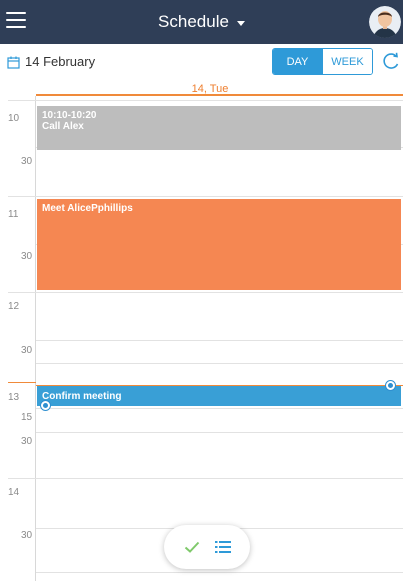 The height and width of the screenshot is (581, 403). What do you see at coordinates (13, 214) in the screenshot?
I see `hour-label-11: 11` at bounding box center [13, 214].